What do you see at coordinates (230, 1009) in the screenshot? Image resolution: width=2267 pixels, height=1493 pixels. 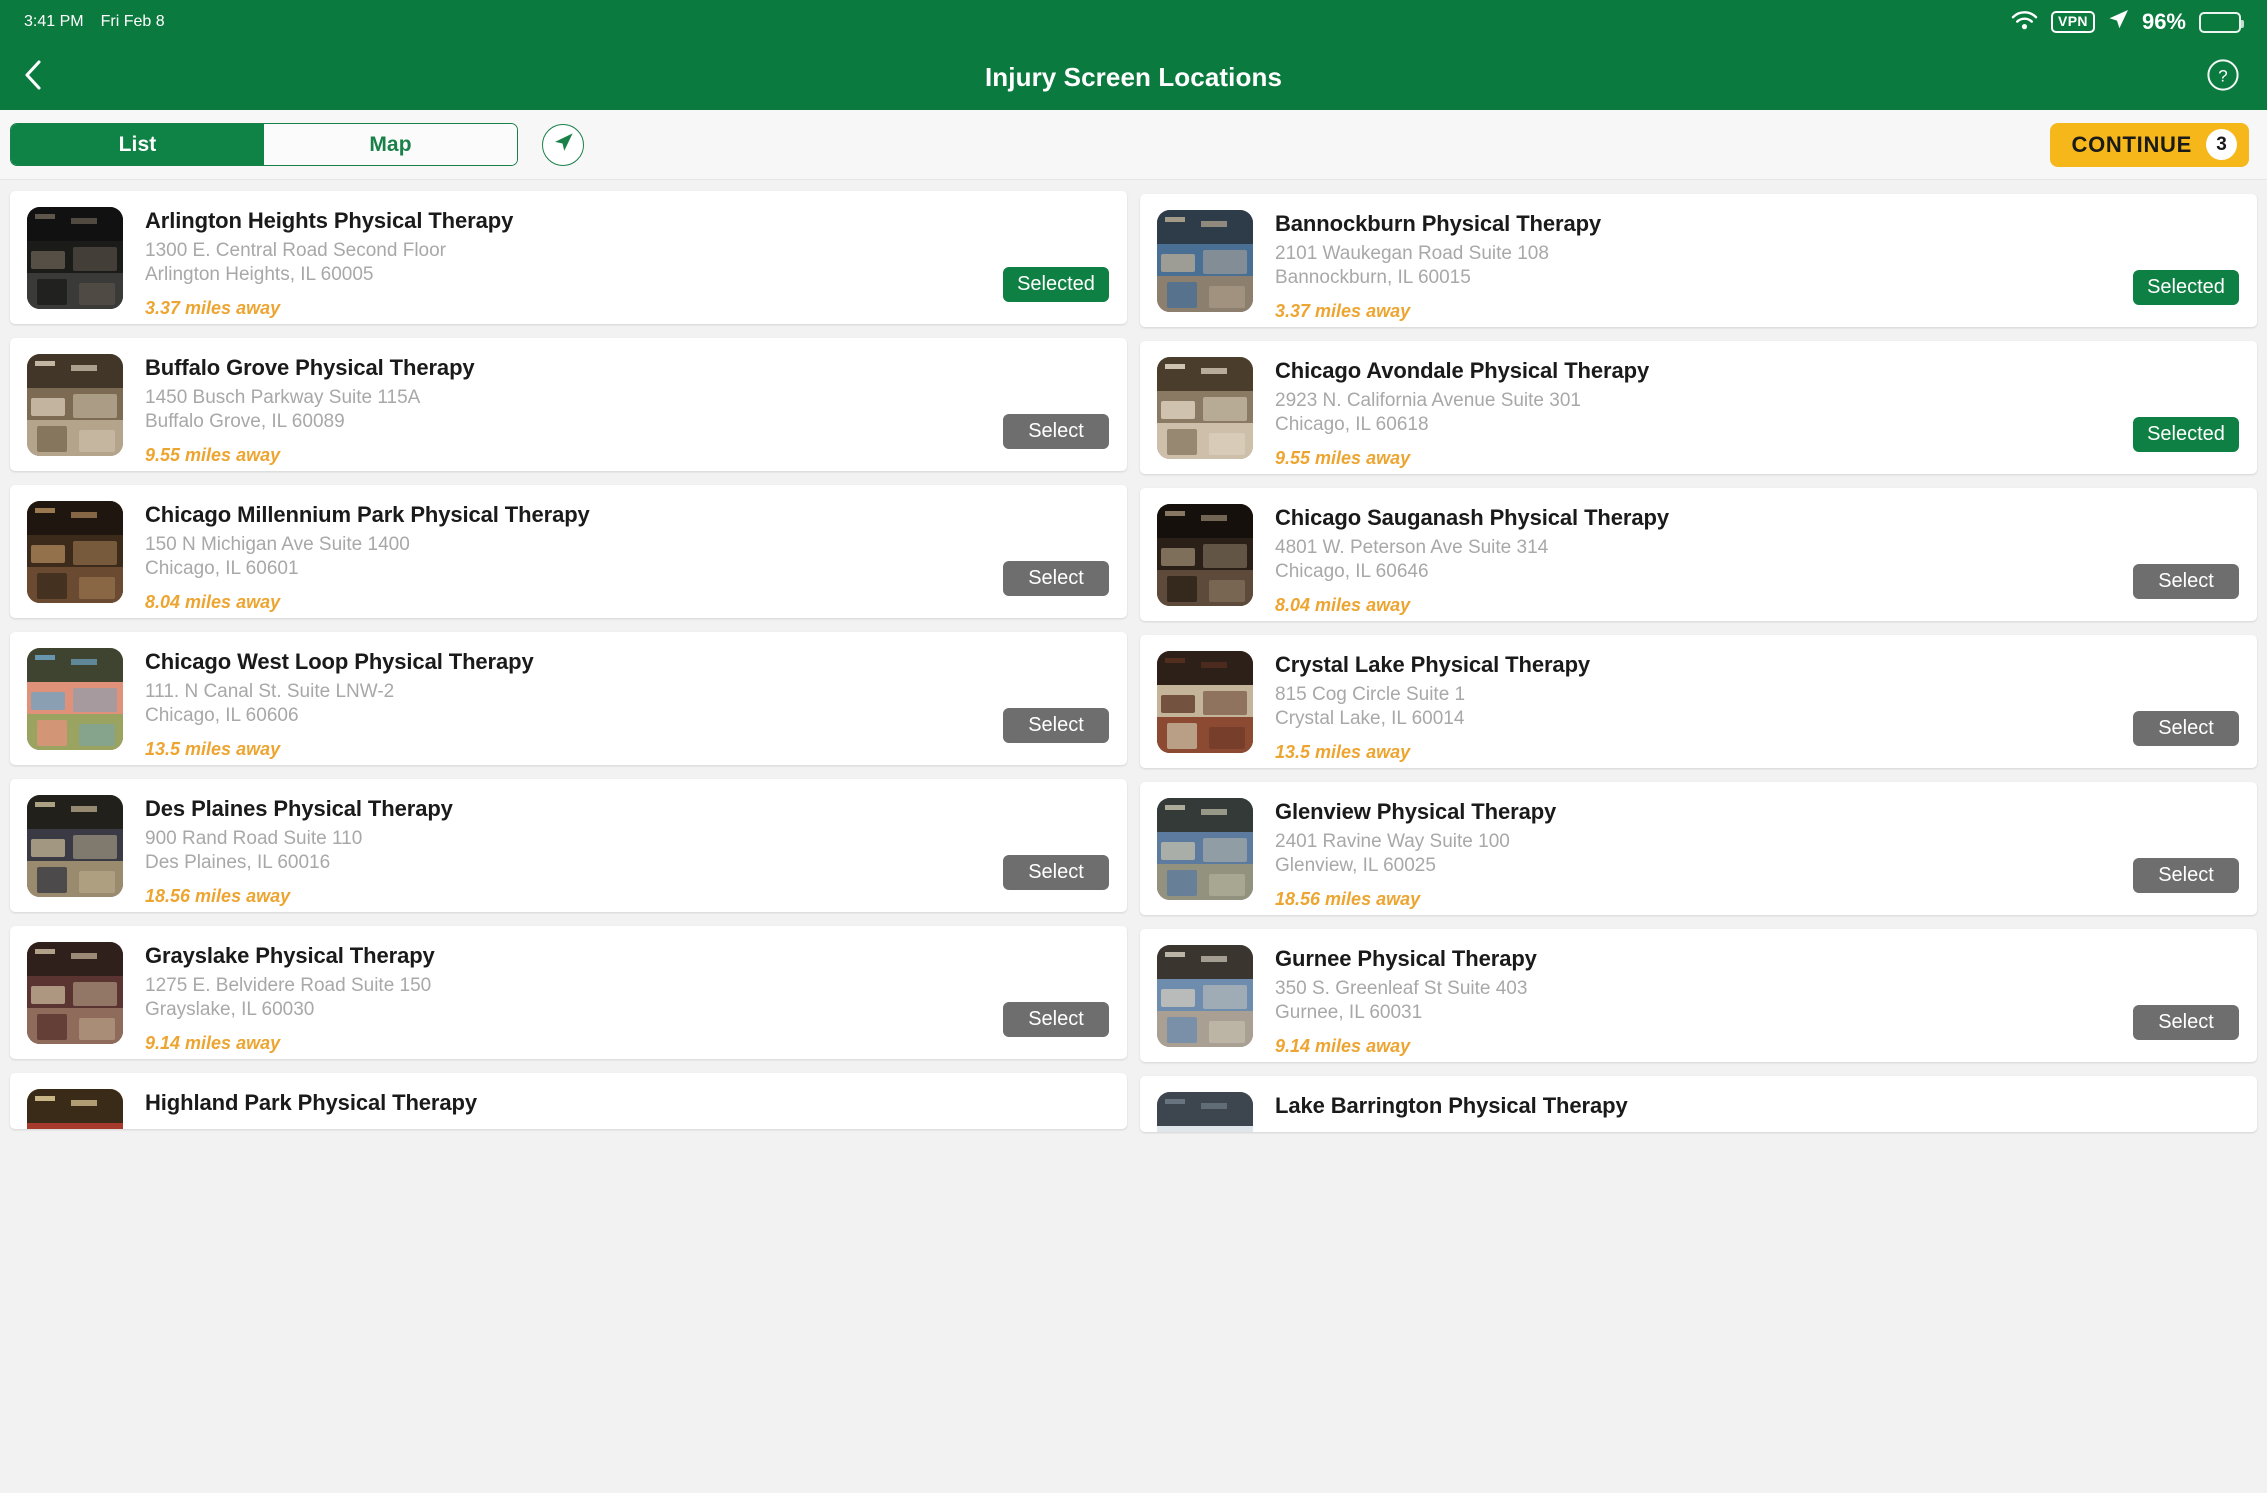 I see `location-city-state-zip: Grayslake, IL 60030` at bounding box center [230, 1009].